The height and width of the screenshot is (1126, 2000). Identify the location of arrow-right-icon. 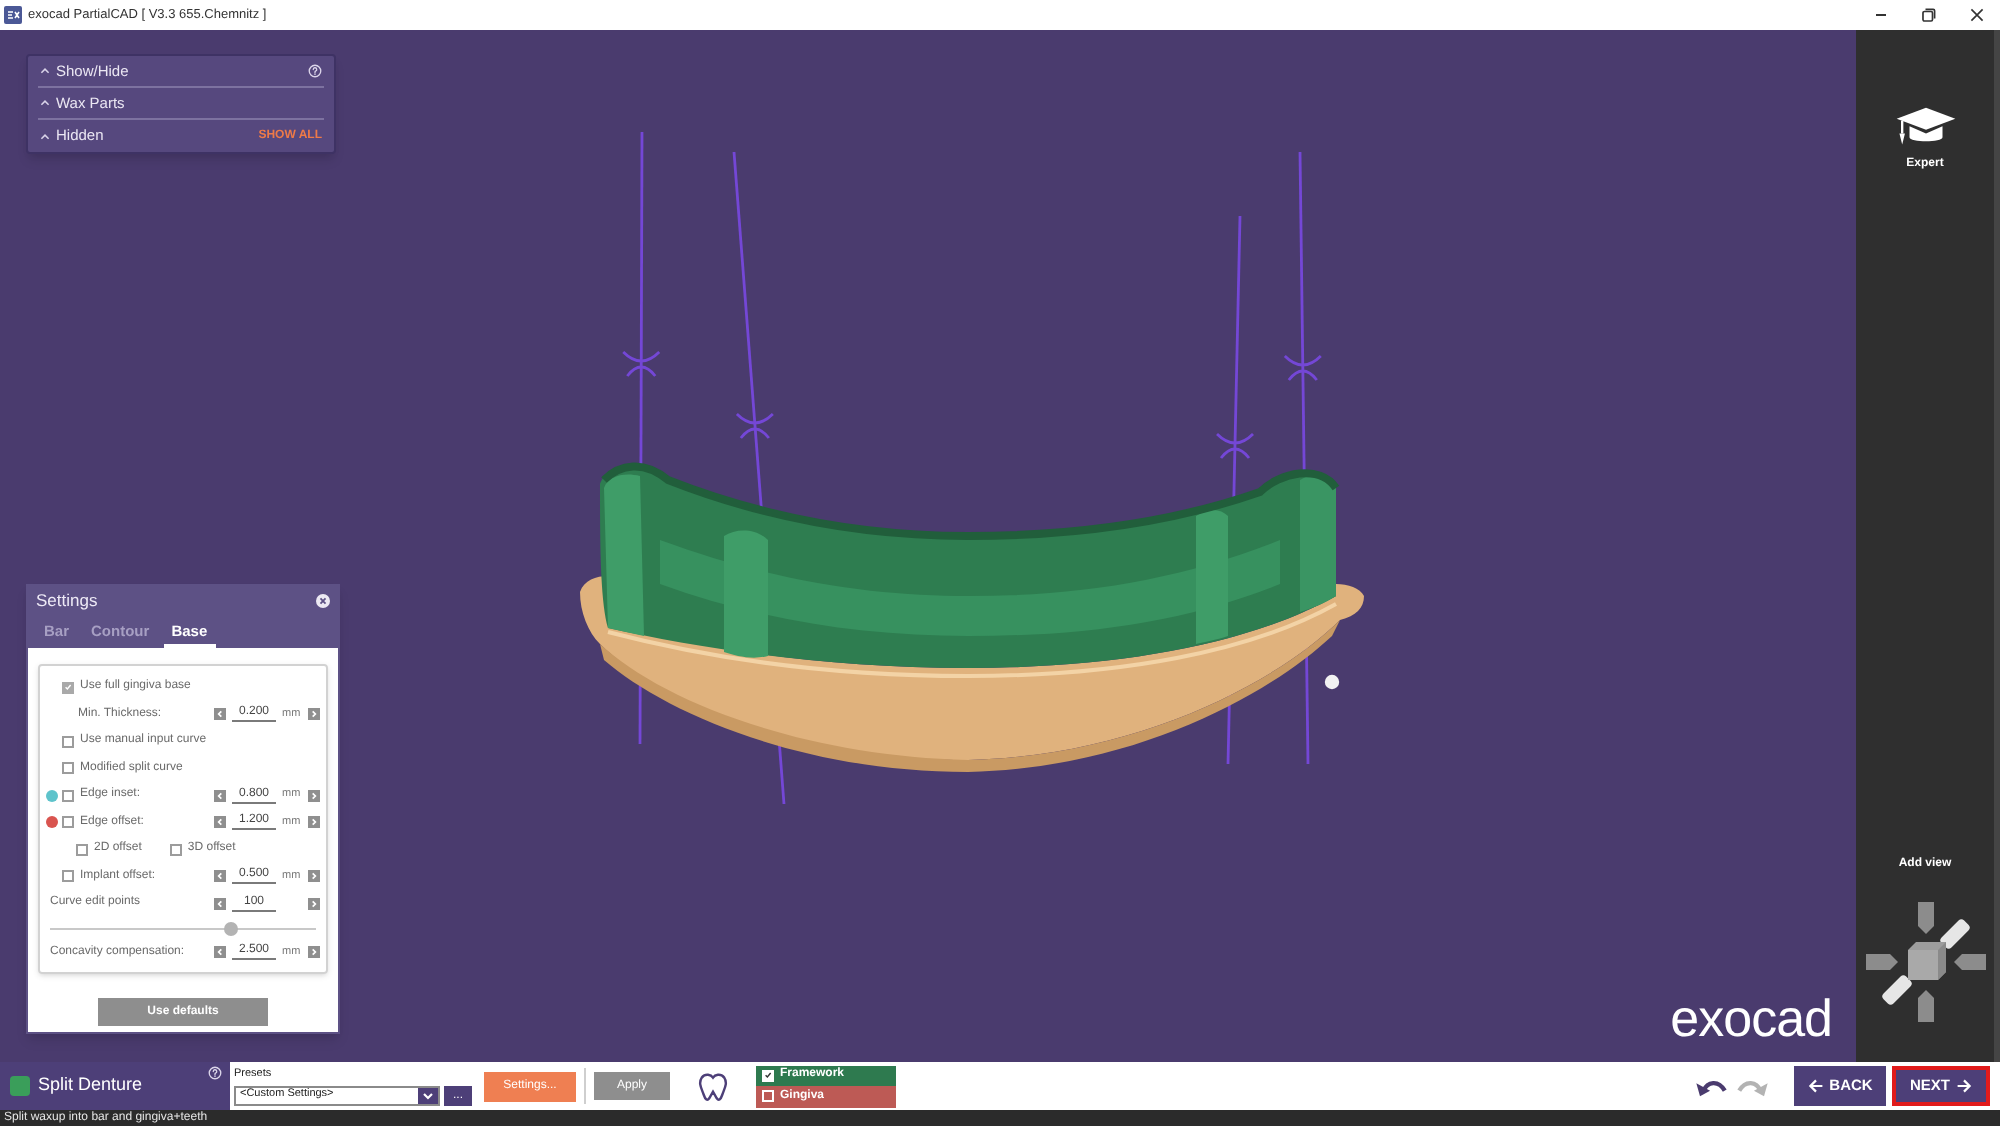
(1964, 1086).